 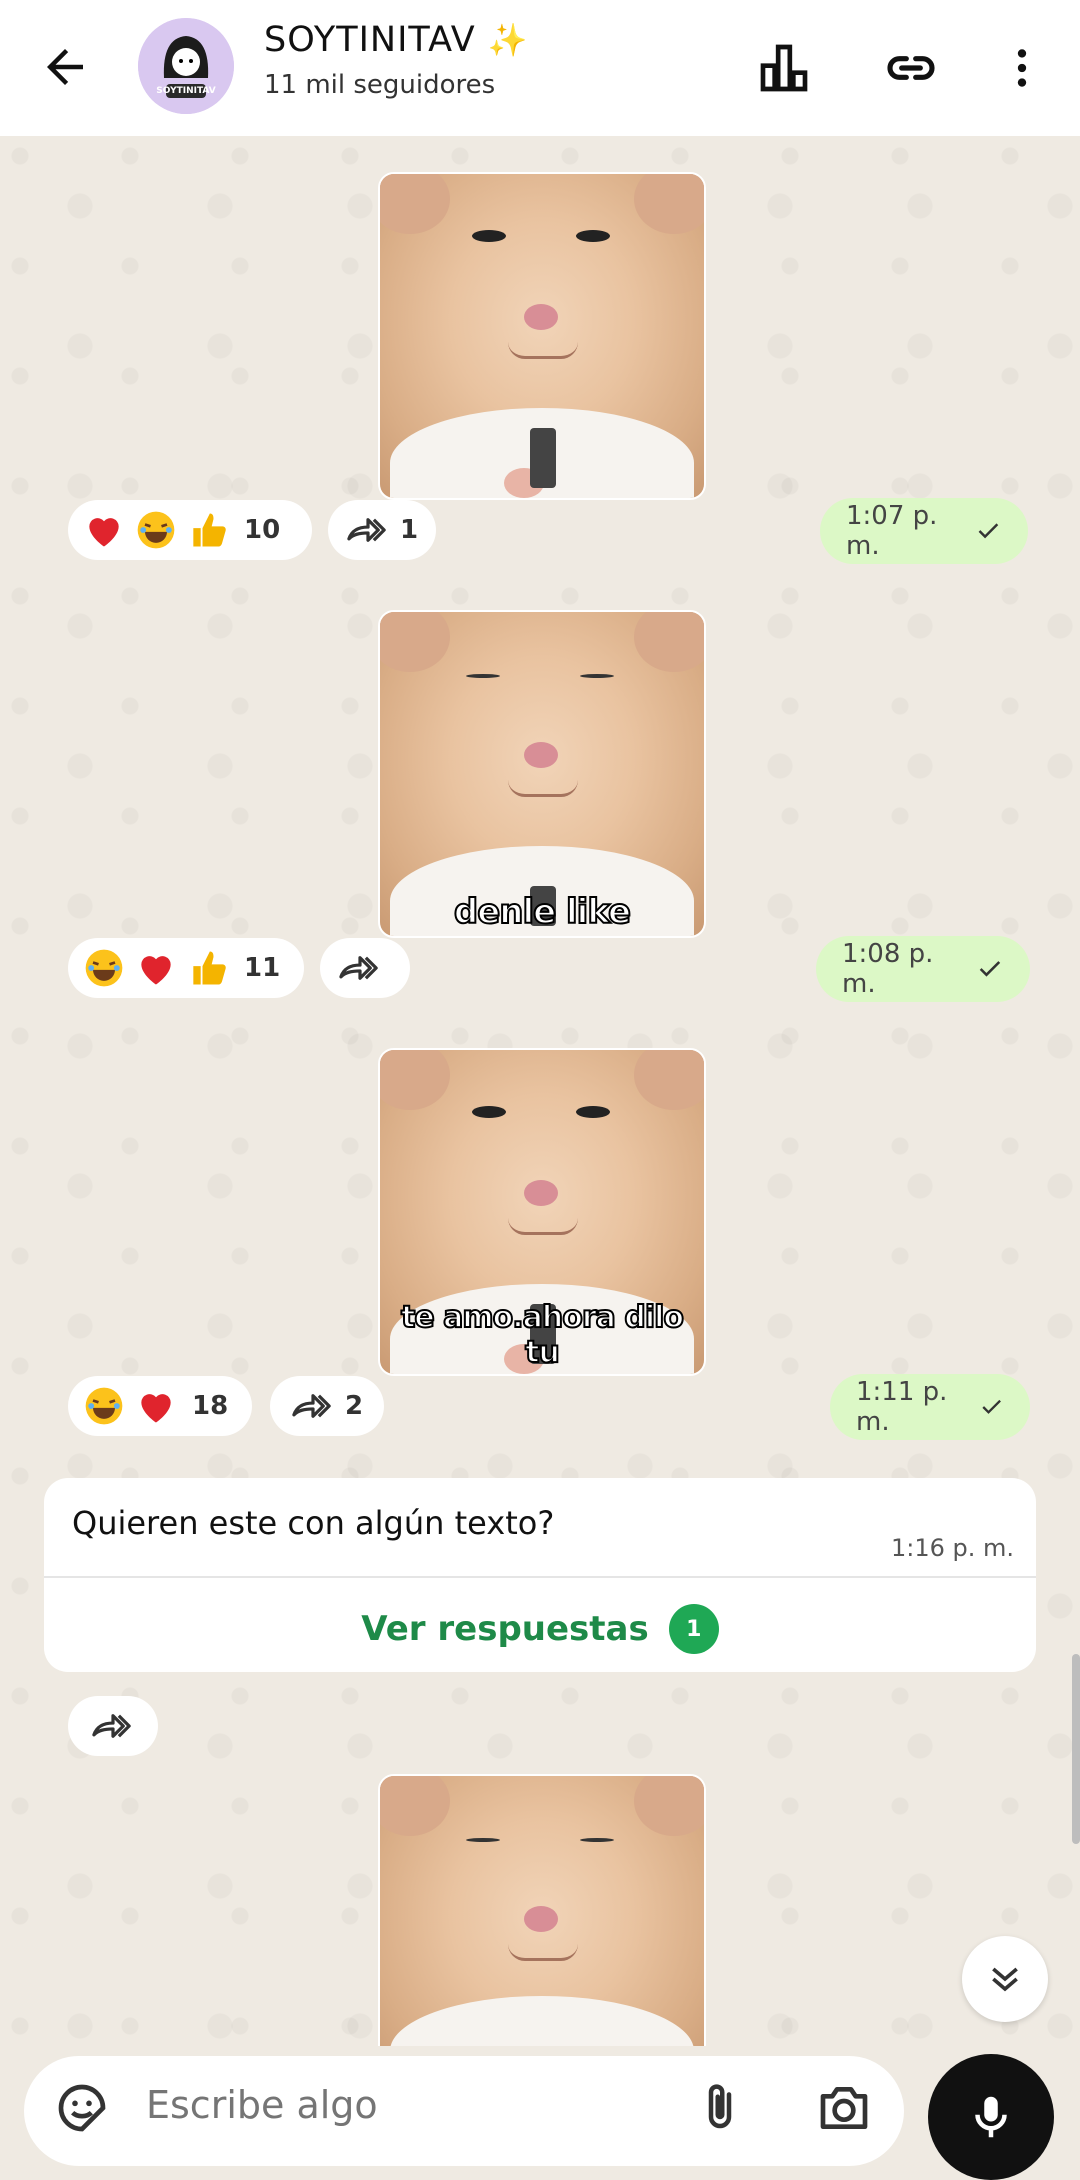 I want to click on scrollbar, so click(x=1076, y=1749).